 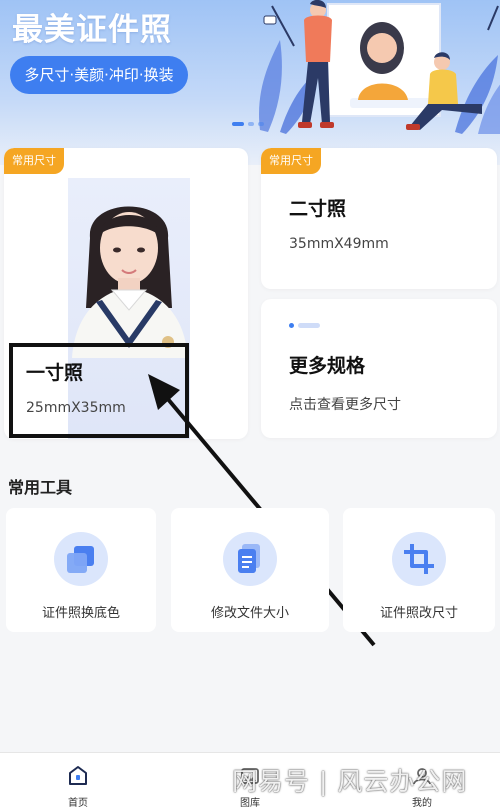 What do you see at coordinates (78, 803) in the screenshot?
I see `tab-home-label: 首页` at bounding box center [78, 803].